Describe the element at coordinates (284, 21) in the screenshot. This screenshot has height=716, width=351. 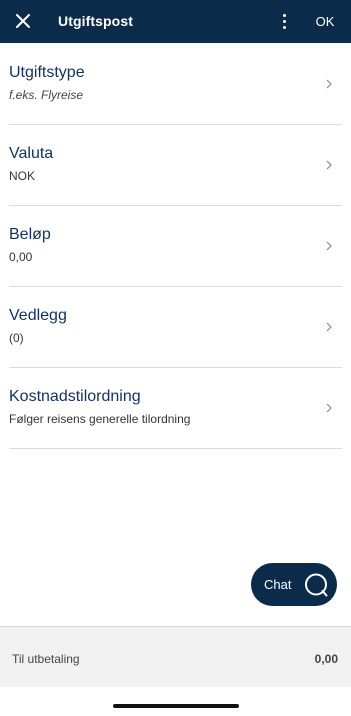
I see `more-options-button` at that location.